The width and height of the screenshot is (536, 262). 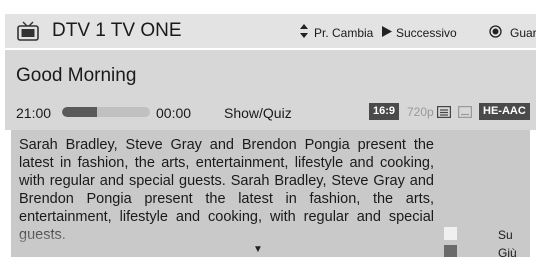 I want to click on scroll-down-label: Giù, so click(x=507, y=251).